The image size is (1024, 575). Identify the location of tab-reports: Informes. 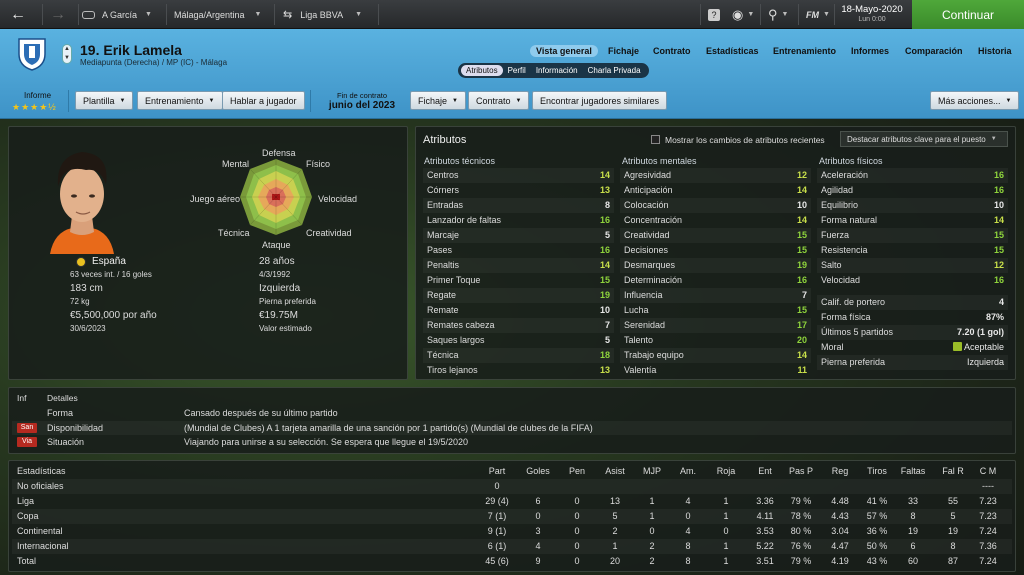
(870, 51).